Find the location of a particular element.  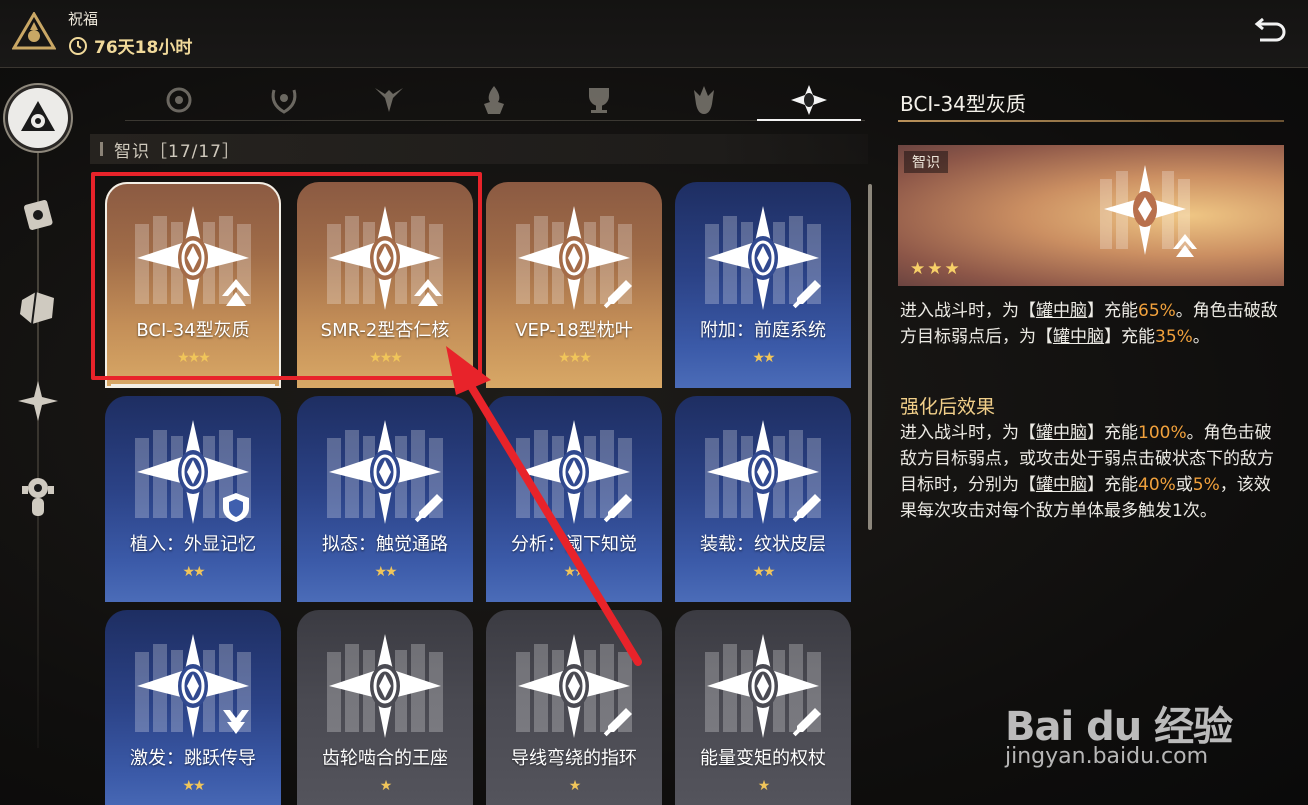

tab-remembrance is located at coordinates (284, 100).